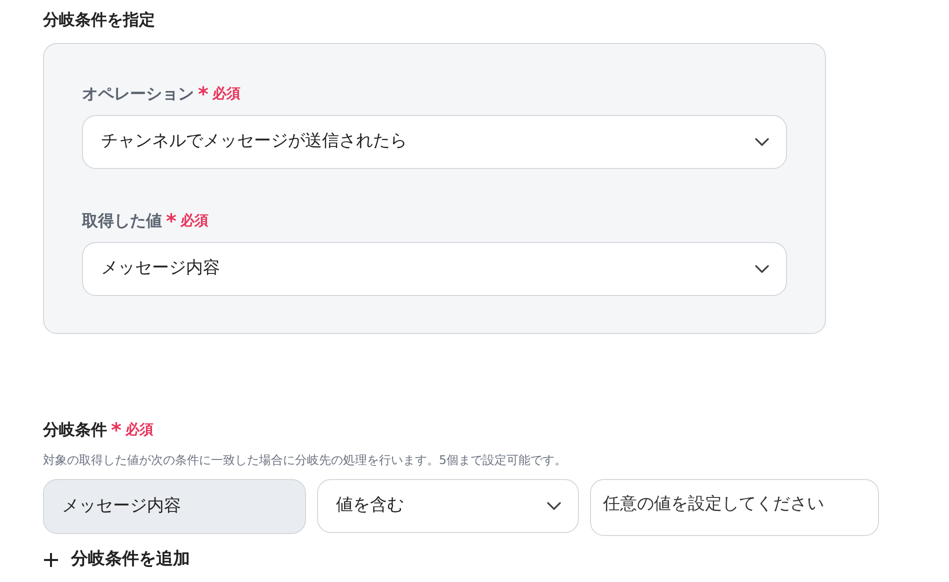 The width and height of the screenshot is (949, 582). I want to click on add-condition-button: 分岐条件を追加, so click(116, 559).